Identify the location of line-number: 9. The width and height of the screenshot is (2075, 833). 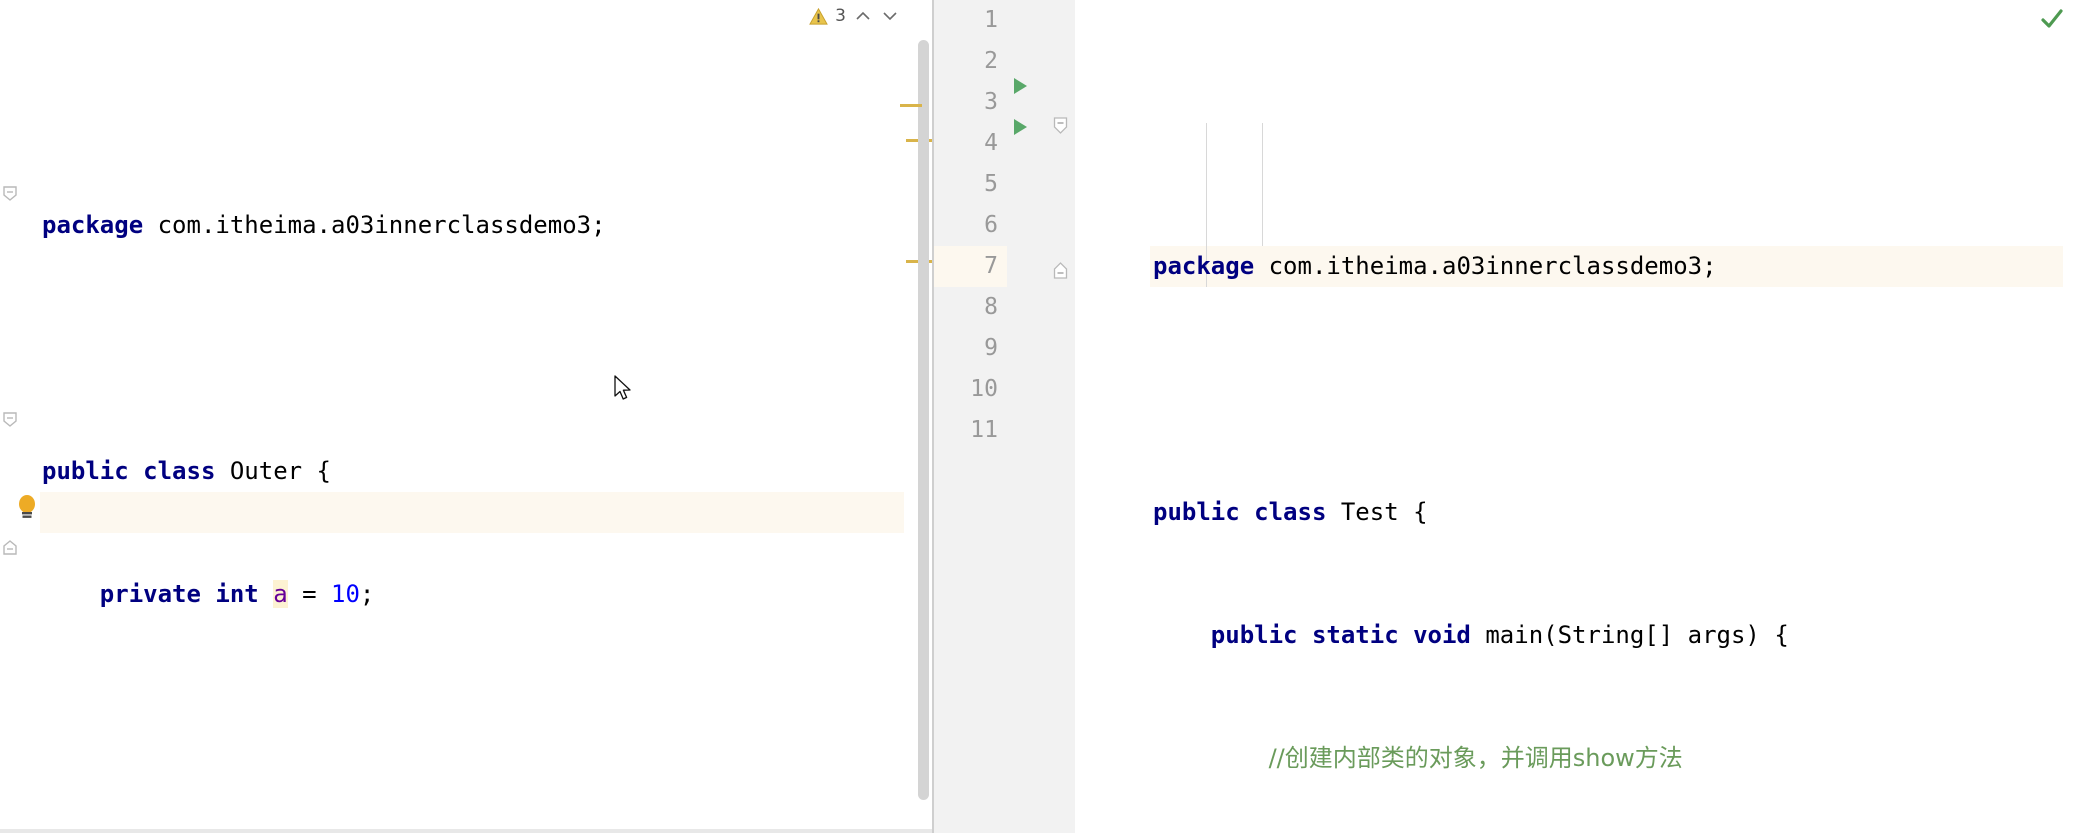
(991, 348).